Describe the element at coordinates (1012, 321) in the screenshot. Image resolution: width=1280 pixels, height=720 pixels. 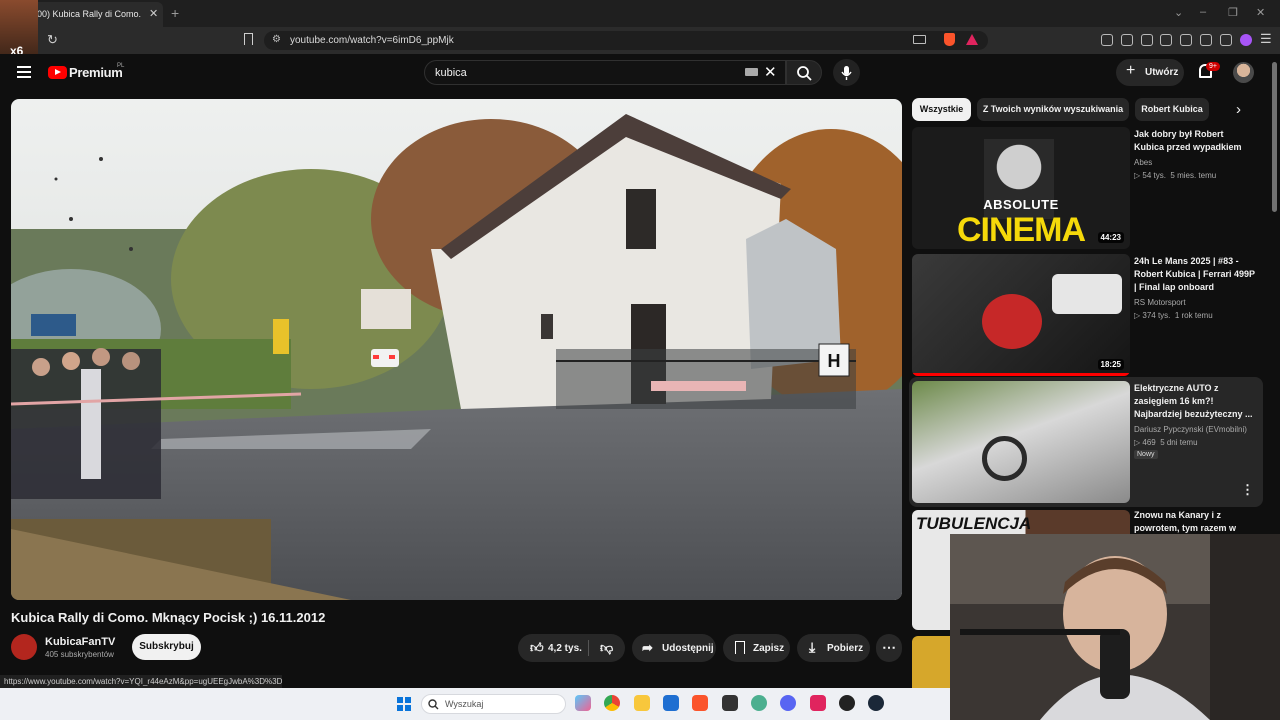
I see `thumbnail-helmet` at that location.